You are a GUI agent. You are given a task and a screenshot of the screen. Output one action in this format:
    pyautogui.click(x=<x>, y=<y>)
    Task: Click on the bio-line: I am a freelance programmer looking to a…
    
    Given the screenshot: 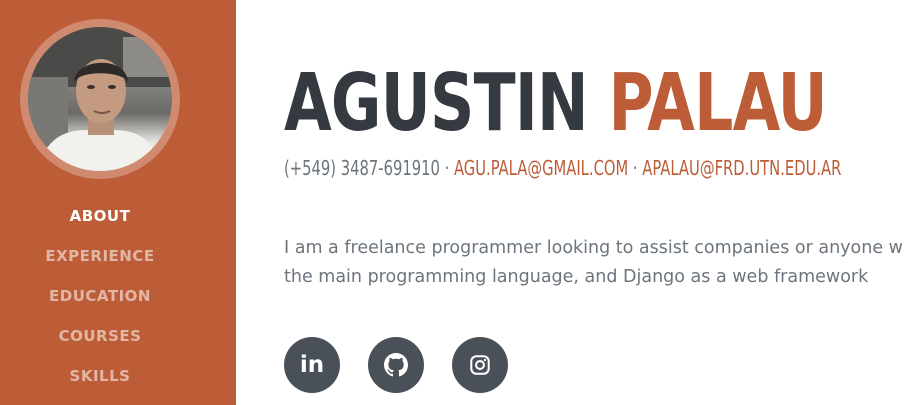 What is the action you would take?
    pyautogui.click(x=594, y=248)
    